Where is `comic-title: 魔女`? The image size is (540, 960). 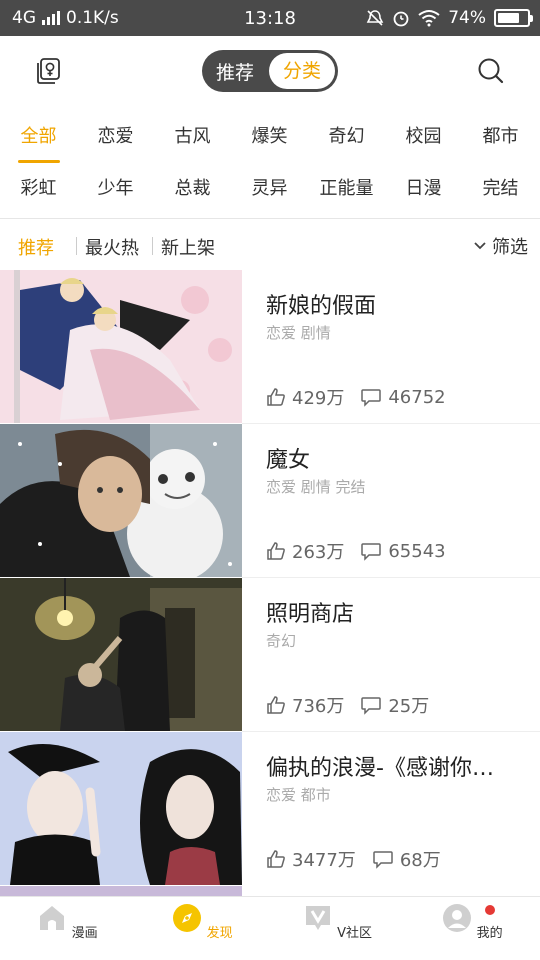
comic-title: 魔女 is located at coordinates (288, 460).